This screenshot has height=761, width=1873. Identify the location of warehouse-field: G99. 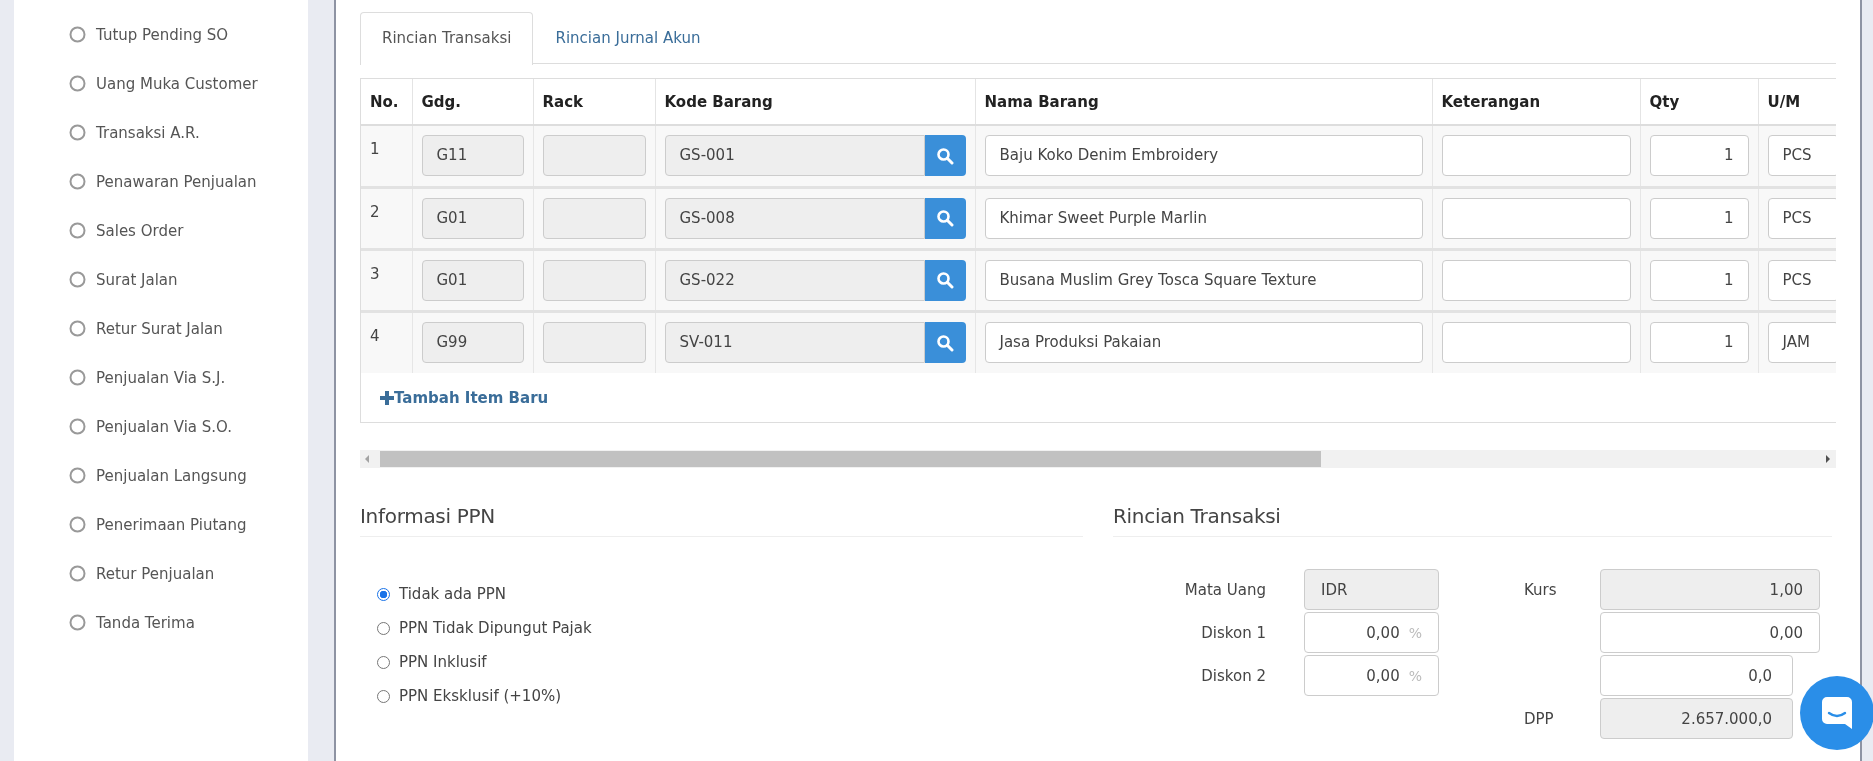
(472, 343).